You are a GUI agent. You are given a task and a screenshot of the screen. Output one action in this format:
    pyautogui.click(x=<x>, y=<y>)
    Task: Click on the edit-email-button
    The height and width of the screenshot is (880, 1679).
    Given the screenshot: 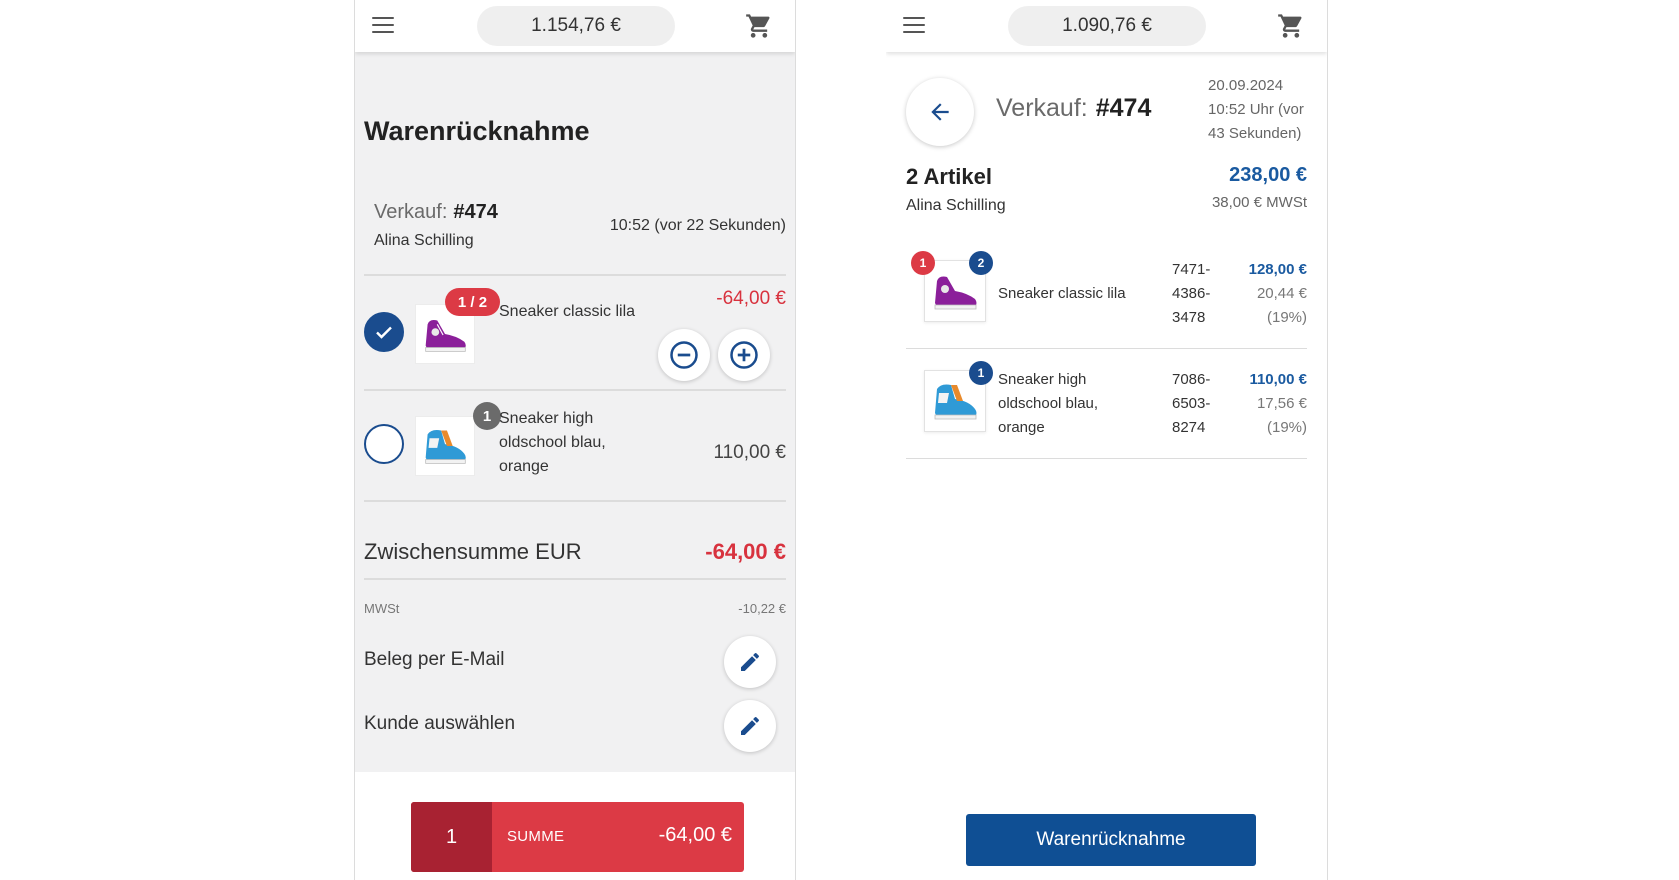 What is the action you would take?
    pyautogui.click(x=750, y=662)
    